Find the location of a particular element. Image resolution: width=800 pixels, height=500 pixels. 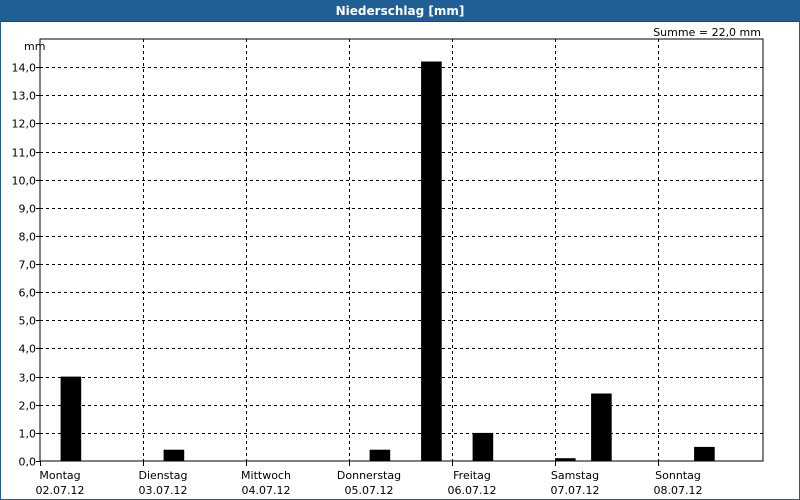

y-tick-label: 1,0 is located at coordinates (28, 434).